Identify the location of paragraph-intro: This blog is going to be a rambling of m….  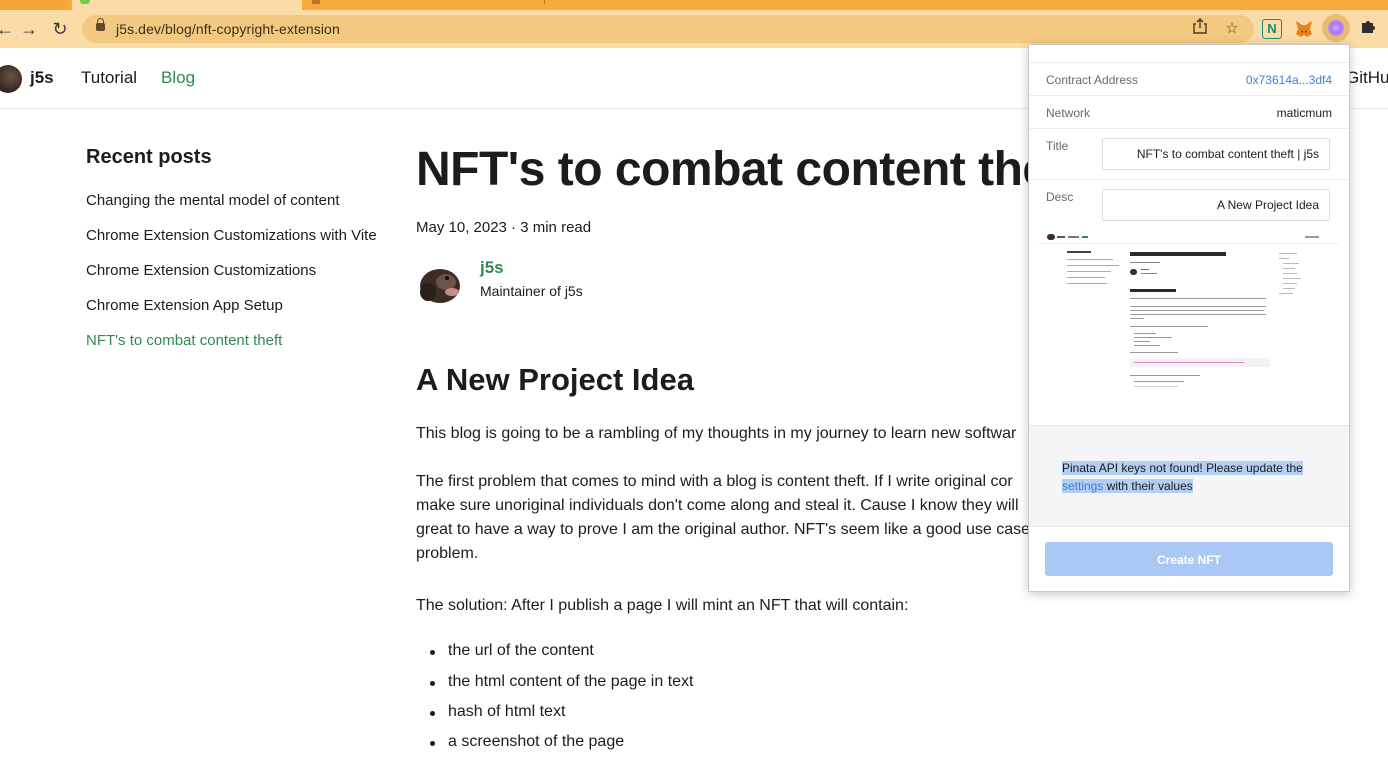
(746, 434).